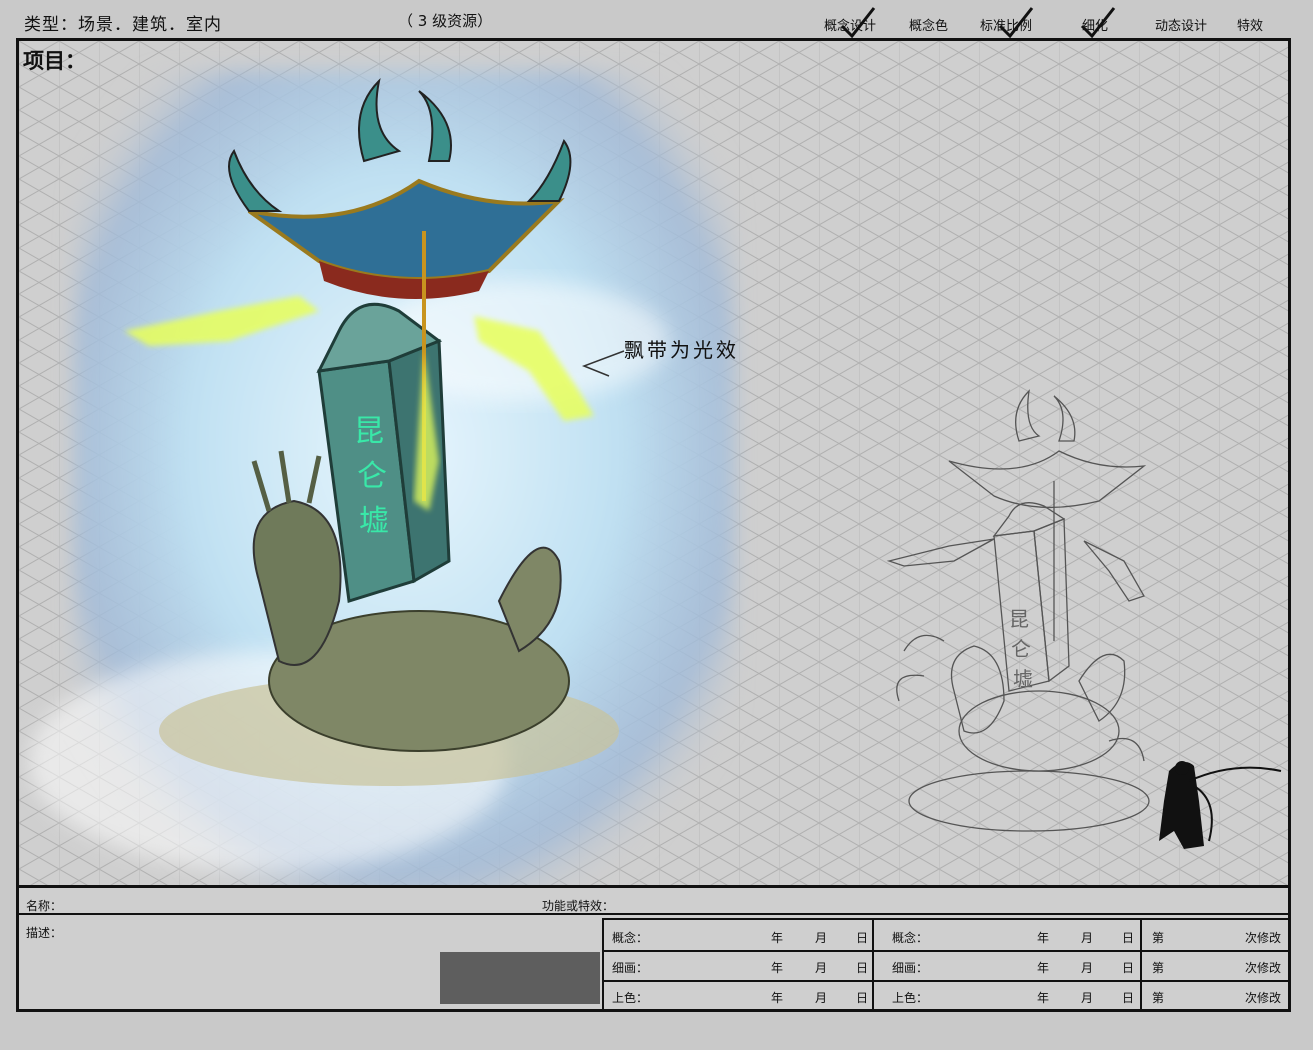 This screenshot has height=1050, width=1313. What do you see at coordinates (910, 968) in the screenshot?
I see `schedule-b-sketch-label: 细画：` at bounding box center [910, 968].